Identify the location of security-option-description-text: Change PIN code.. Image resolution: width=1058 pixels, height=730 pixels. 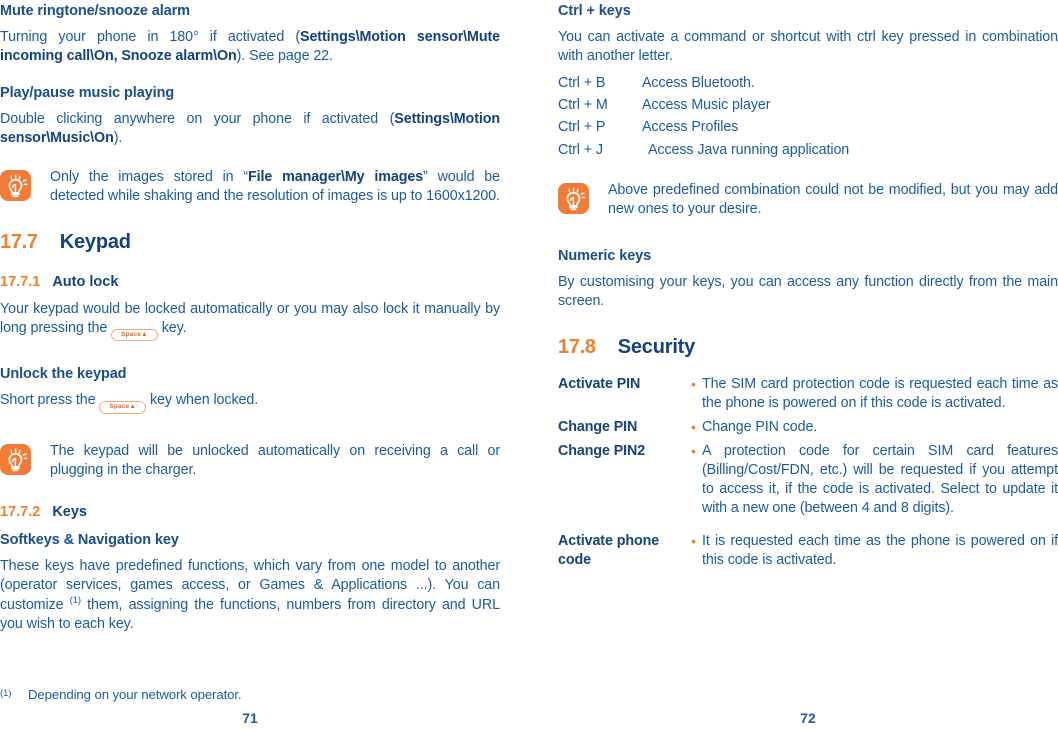
(760, 426).